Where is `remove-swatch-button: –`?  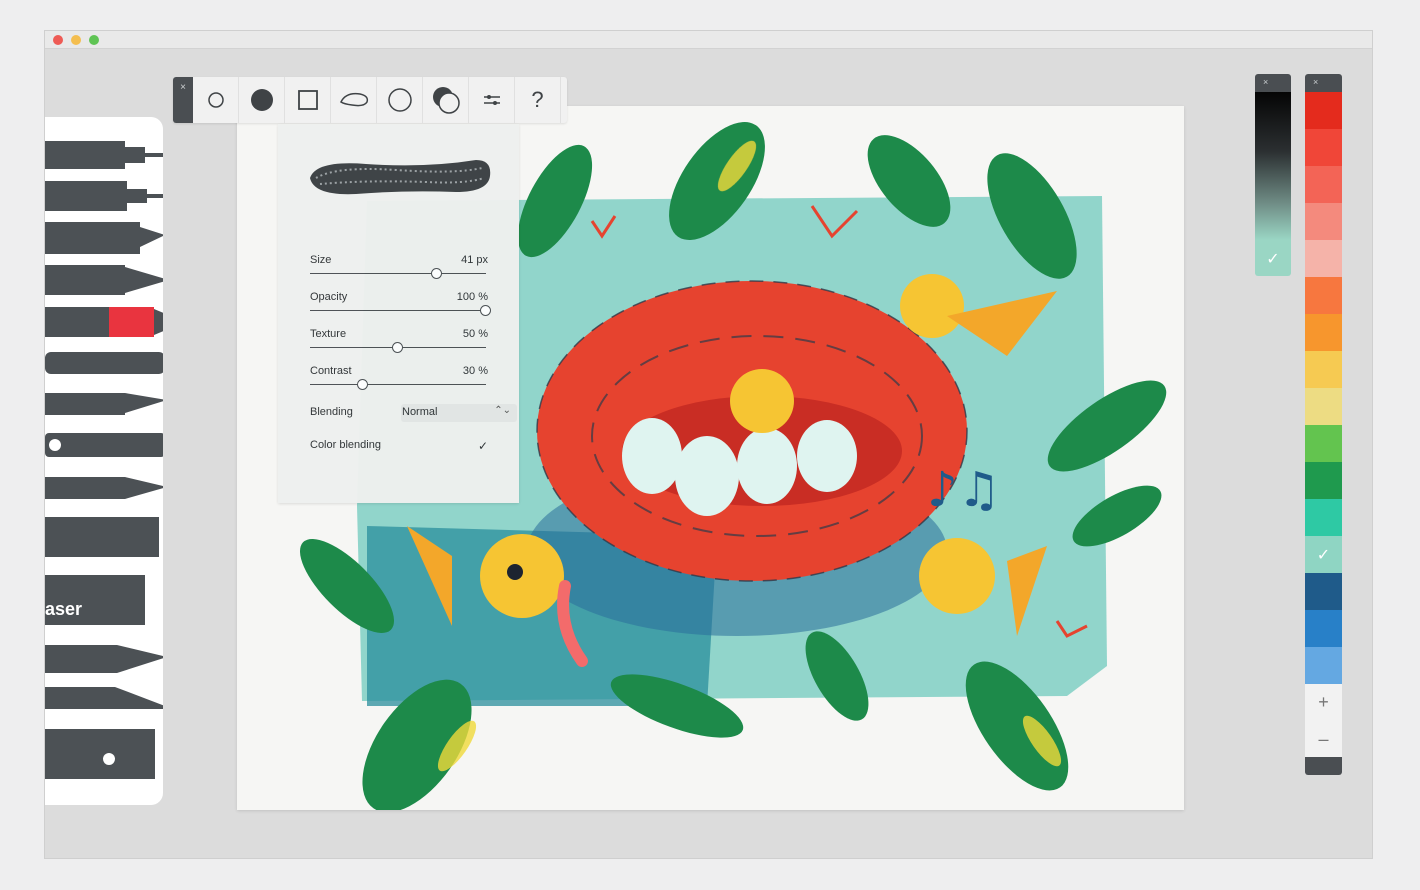
remove-swatch-button: – is located at coordinates (1323, 739).